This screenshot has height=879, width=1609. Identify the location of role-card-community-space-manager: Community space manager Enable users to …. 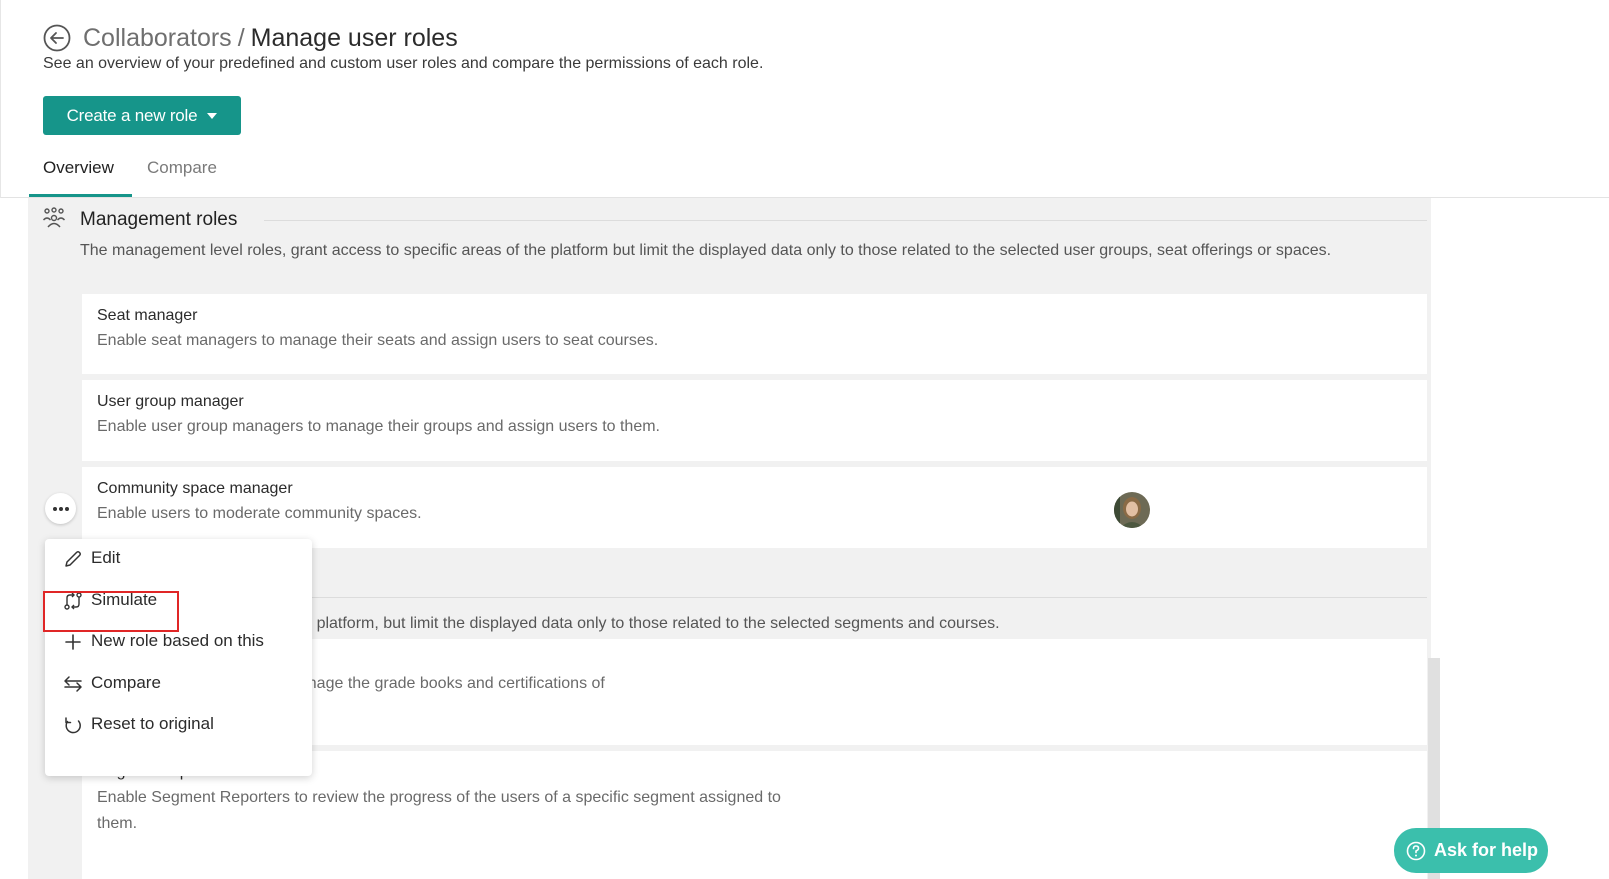
(754, 507).